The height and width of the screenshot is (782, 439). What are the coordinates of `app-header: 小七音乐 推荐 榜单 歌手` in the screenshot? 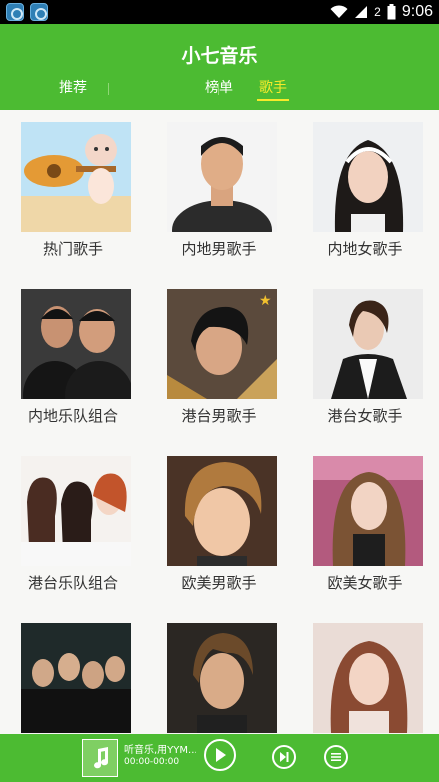 It's located at (219, 67).